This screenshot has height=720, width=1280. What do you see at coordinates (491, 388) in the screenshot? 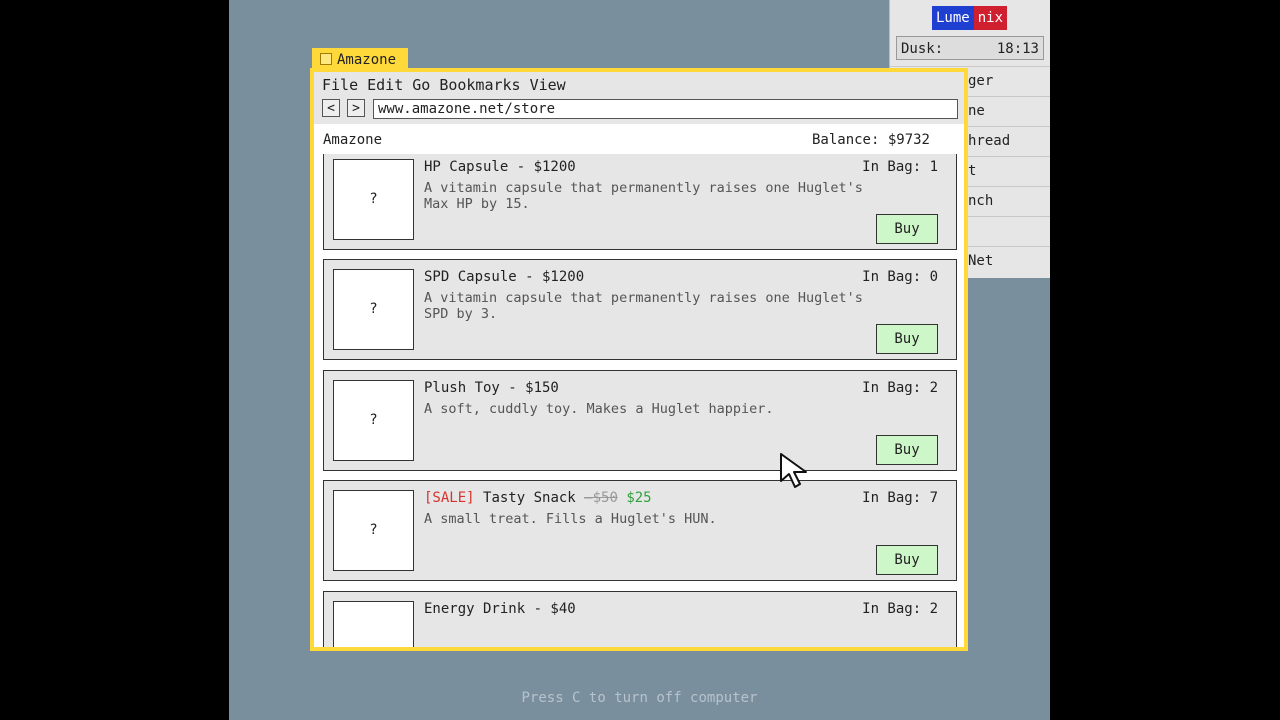
I see `item-title: Plush Toy - $150` at bounding box center [491, 388].